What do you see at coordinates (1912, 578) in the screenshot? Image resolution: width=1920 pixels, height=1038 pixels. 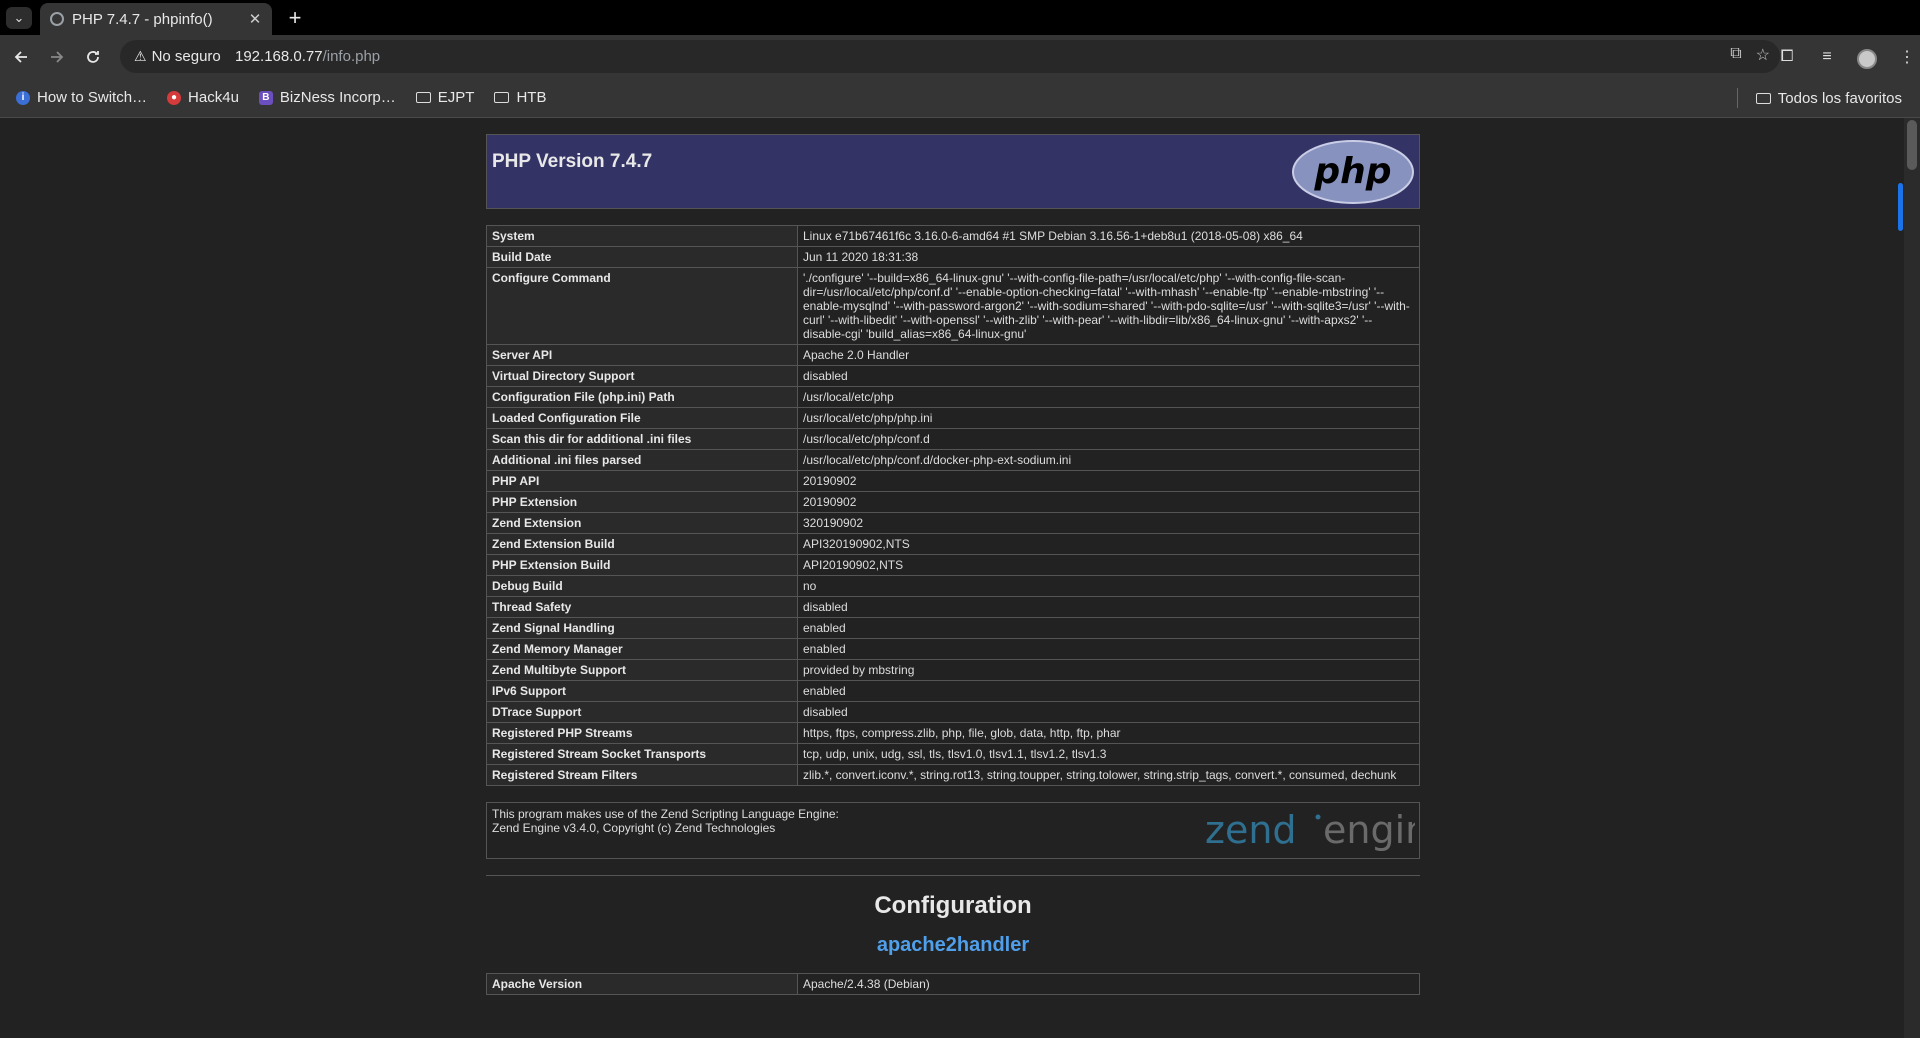 I see `page-scrollbar` at bounding box center [1912, 578].